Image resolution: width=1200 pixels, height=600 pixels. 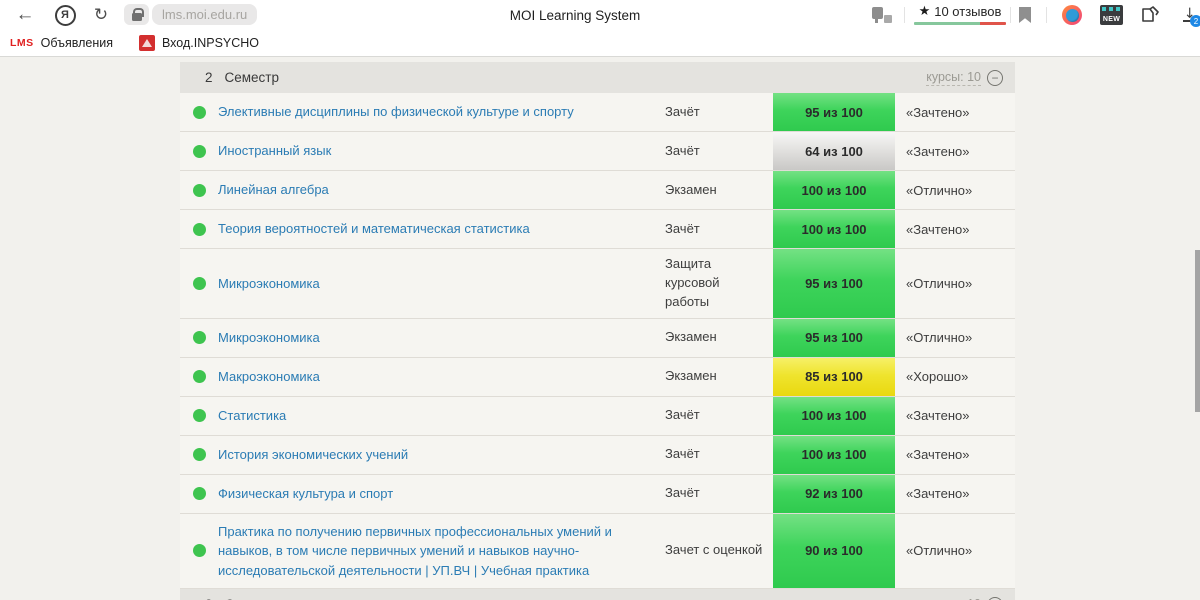 What do you see at coordinates (834, 493) in the screenshot?
I see `score-cell: 92 из 100` at bounding box center [834, 493].